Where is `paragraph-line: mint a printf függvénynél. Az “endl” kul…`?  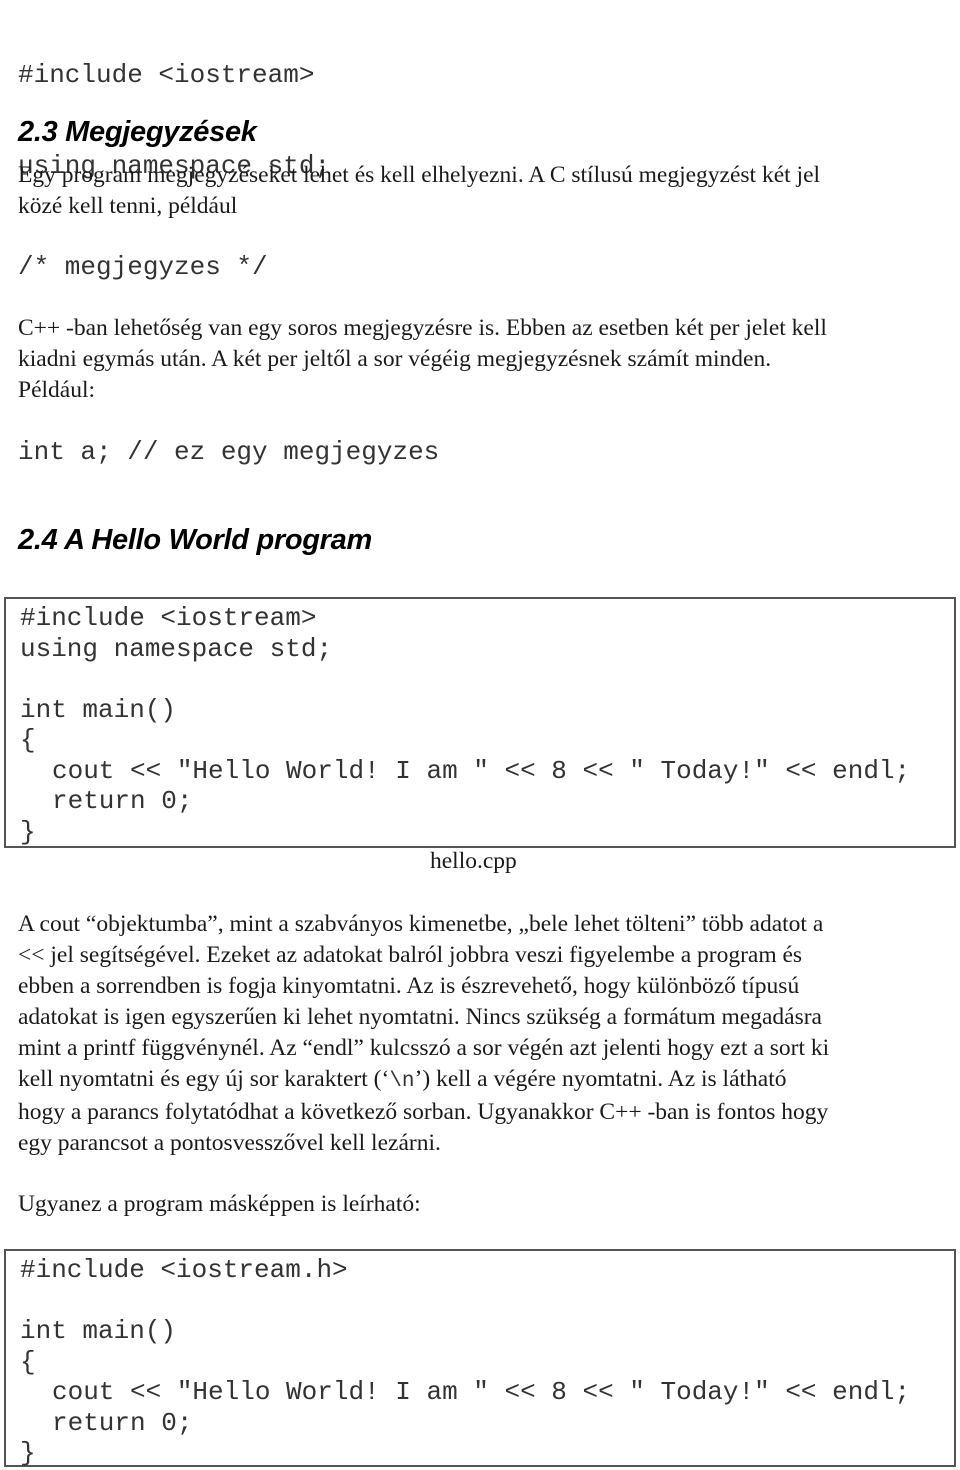 paragraph-line: mint a printf függvénynél. Az “endl” kul… is located at coordinates (424, 1048).